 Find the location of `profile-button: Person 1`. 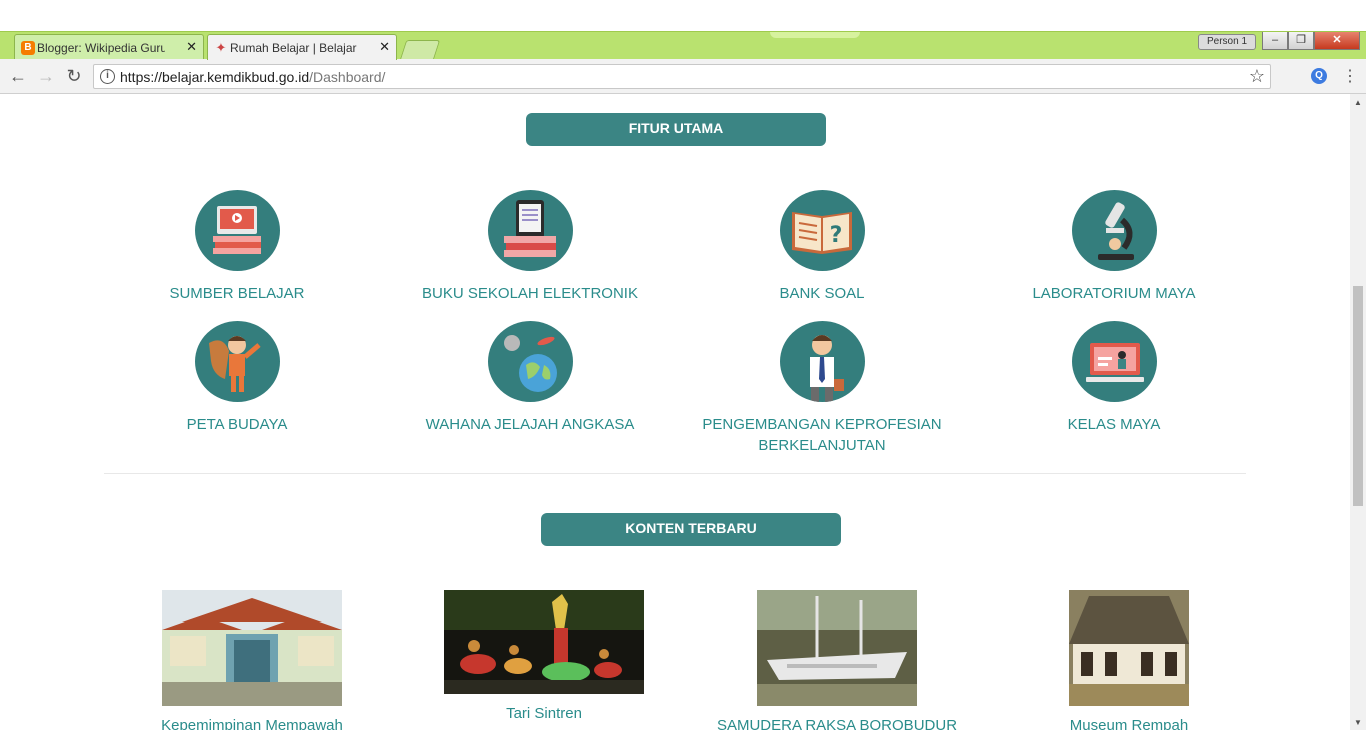

profile-button: Person 1 is located at coordinates (1227, 42).